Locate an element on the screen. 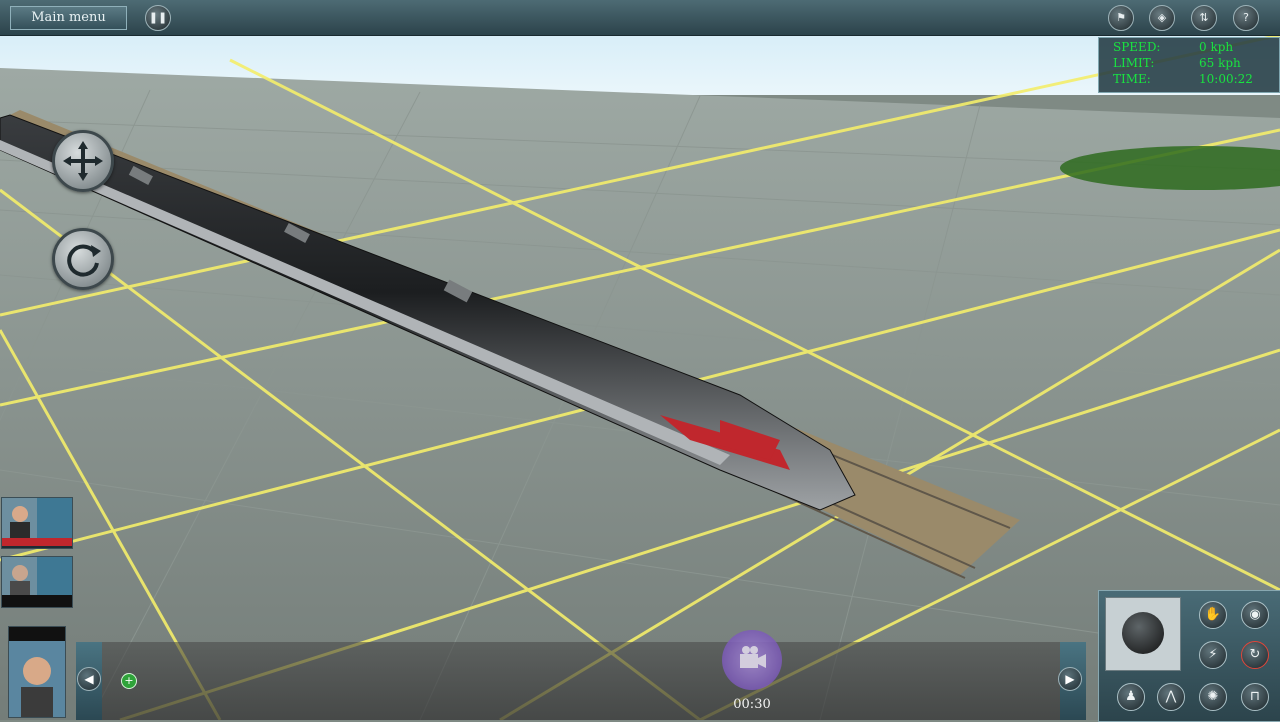  joystick-icon is located at coordinates (1143, 634).